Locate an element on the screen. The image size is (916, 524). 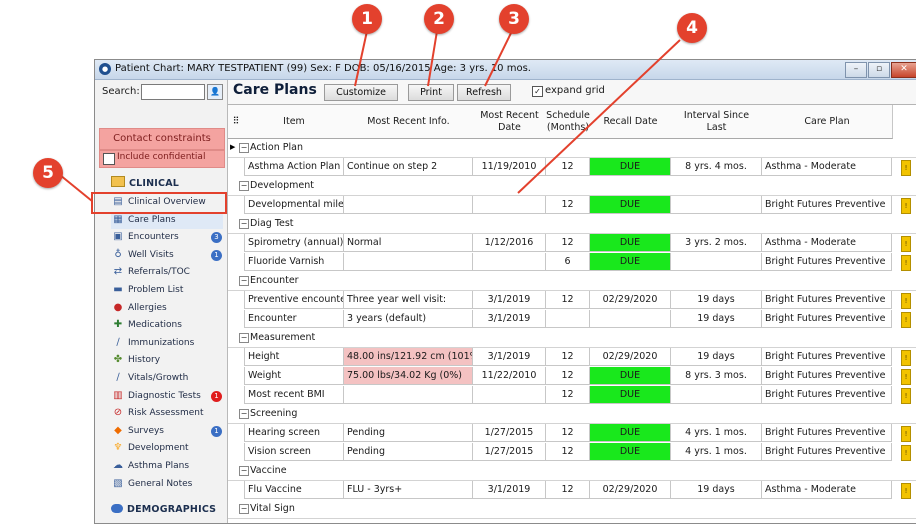
item-cell: Fluoride Varnish is located at coordinates (294, 262).